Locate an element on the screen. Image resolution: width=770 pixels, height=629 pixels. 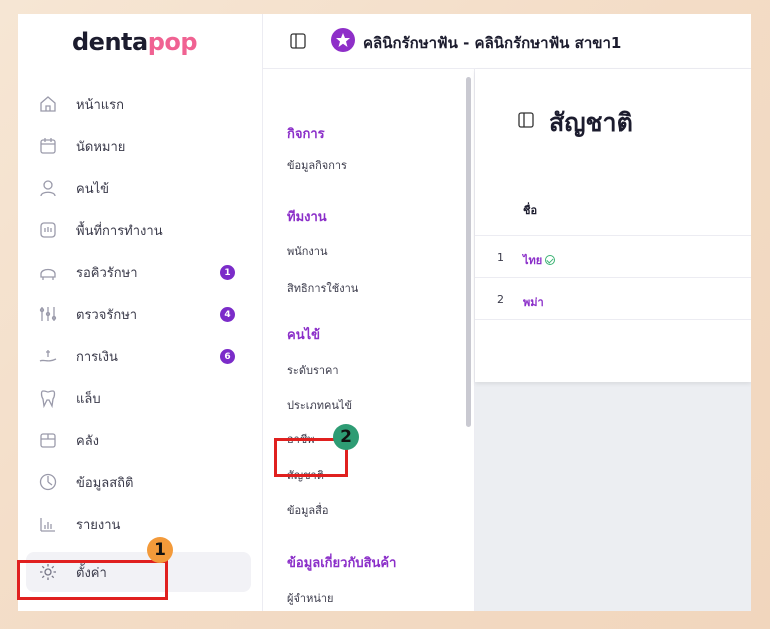
menu-item-suppliers: ผู้จำหน่าย is located at coordinates (310, 598).